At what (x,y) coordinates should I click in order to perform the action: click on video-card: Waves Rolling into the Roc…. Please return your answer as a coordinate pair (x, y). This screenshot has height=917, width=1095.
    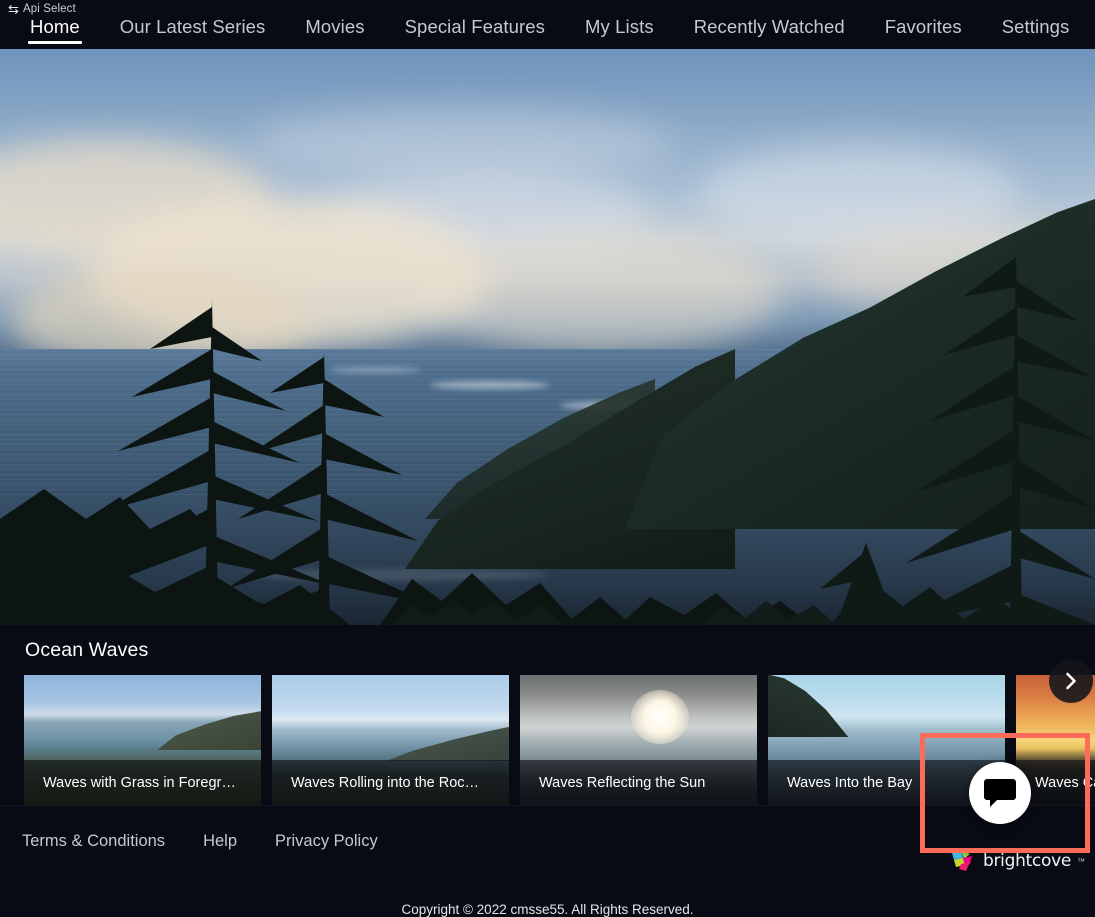
    Looking at the image, I should click on (390, 740).